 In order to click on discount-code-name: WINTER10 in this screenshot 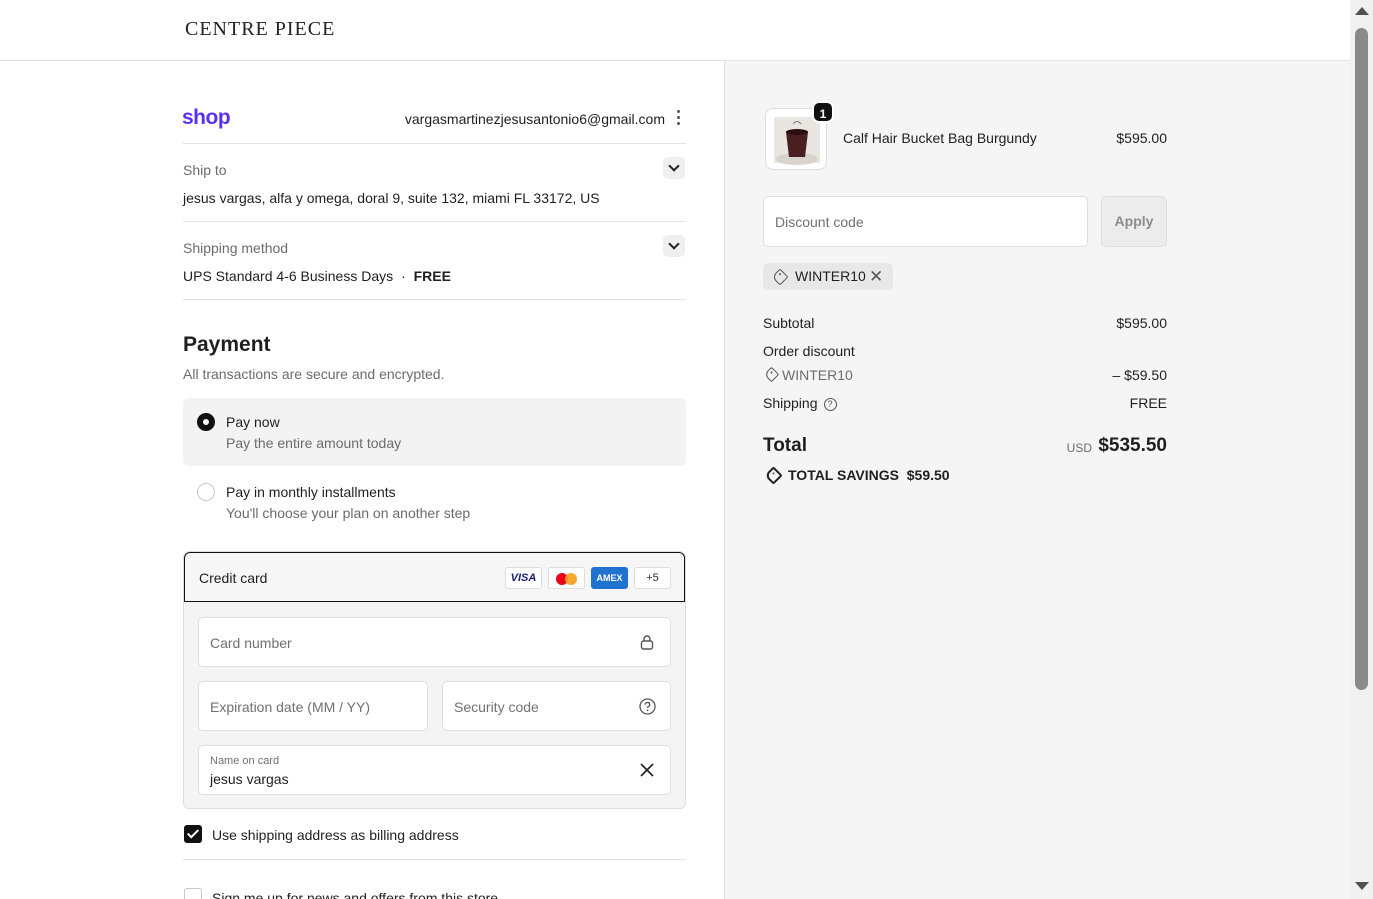, I will do `click(817, 375)`.